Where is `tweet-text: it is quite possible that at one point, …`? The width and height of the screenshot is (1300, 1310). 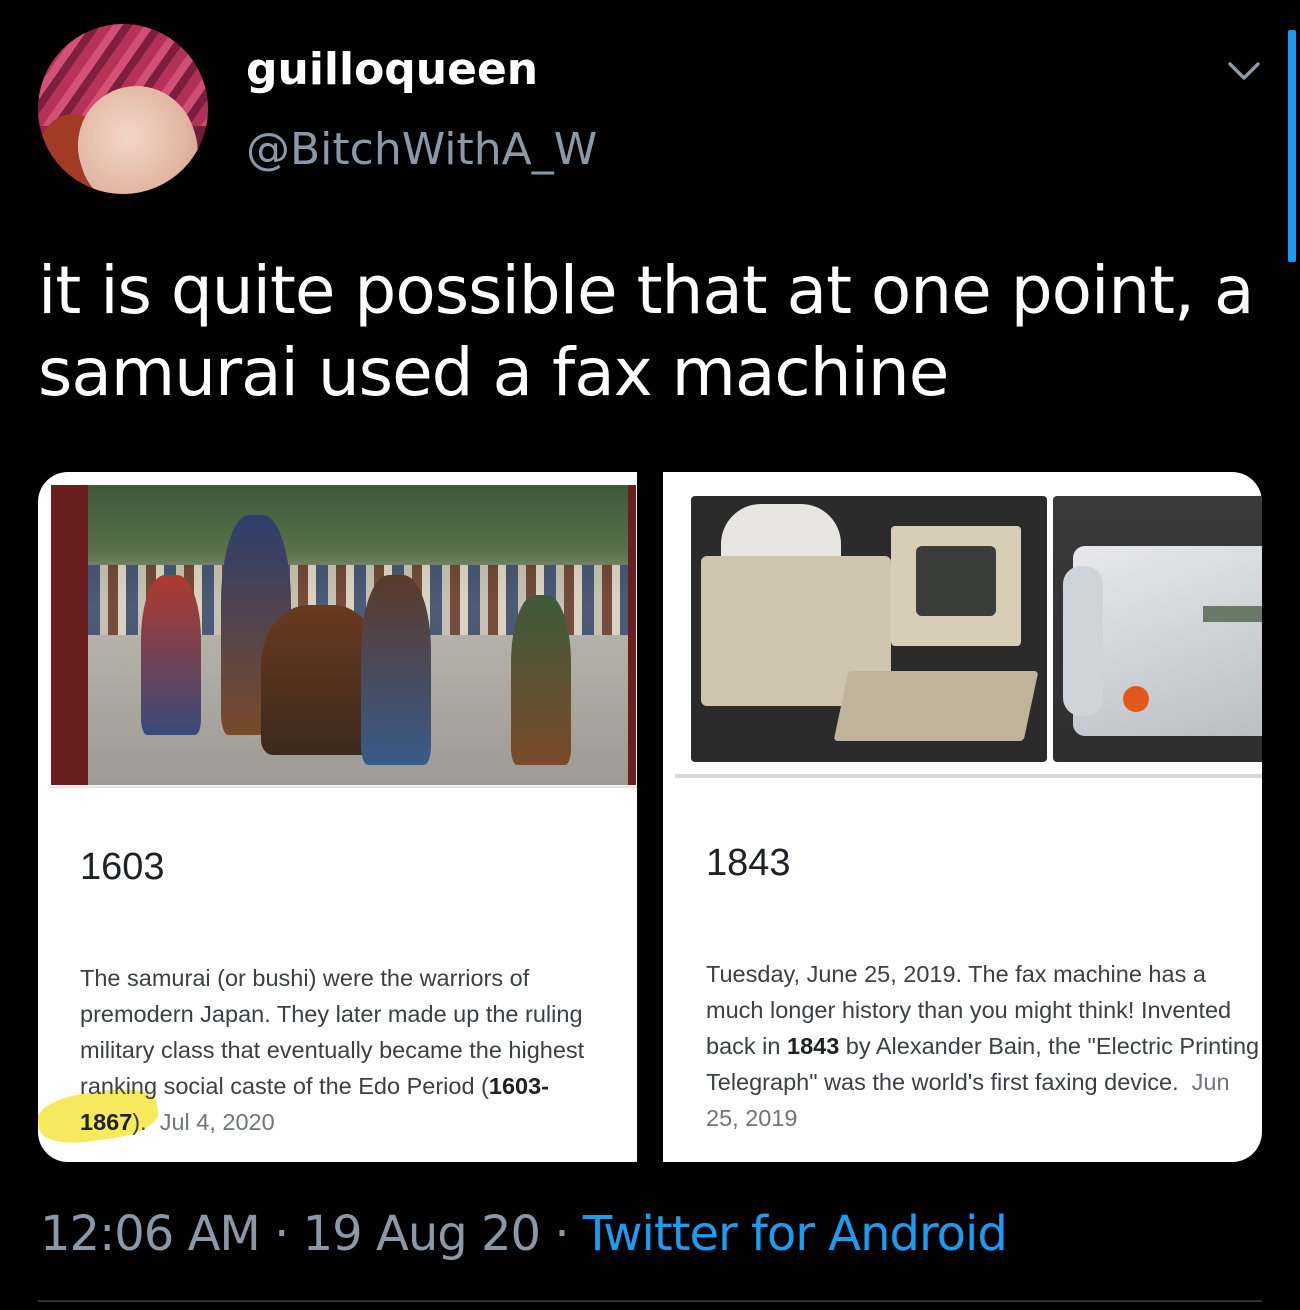
tweet-text: it is quite possible that at one point, … is located at coordinates (646, 331).